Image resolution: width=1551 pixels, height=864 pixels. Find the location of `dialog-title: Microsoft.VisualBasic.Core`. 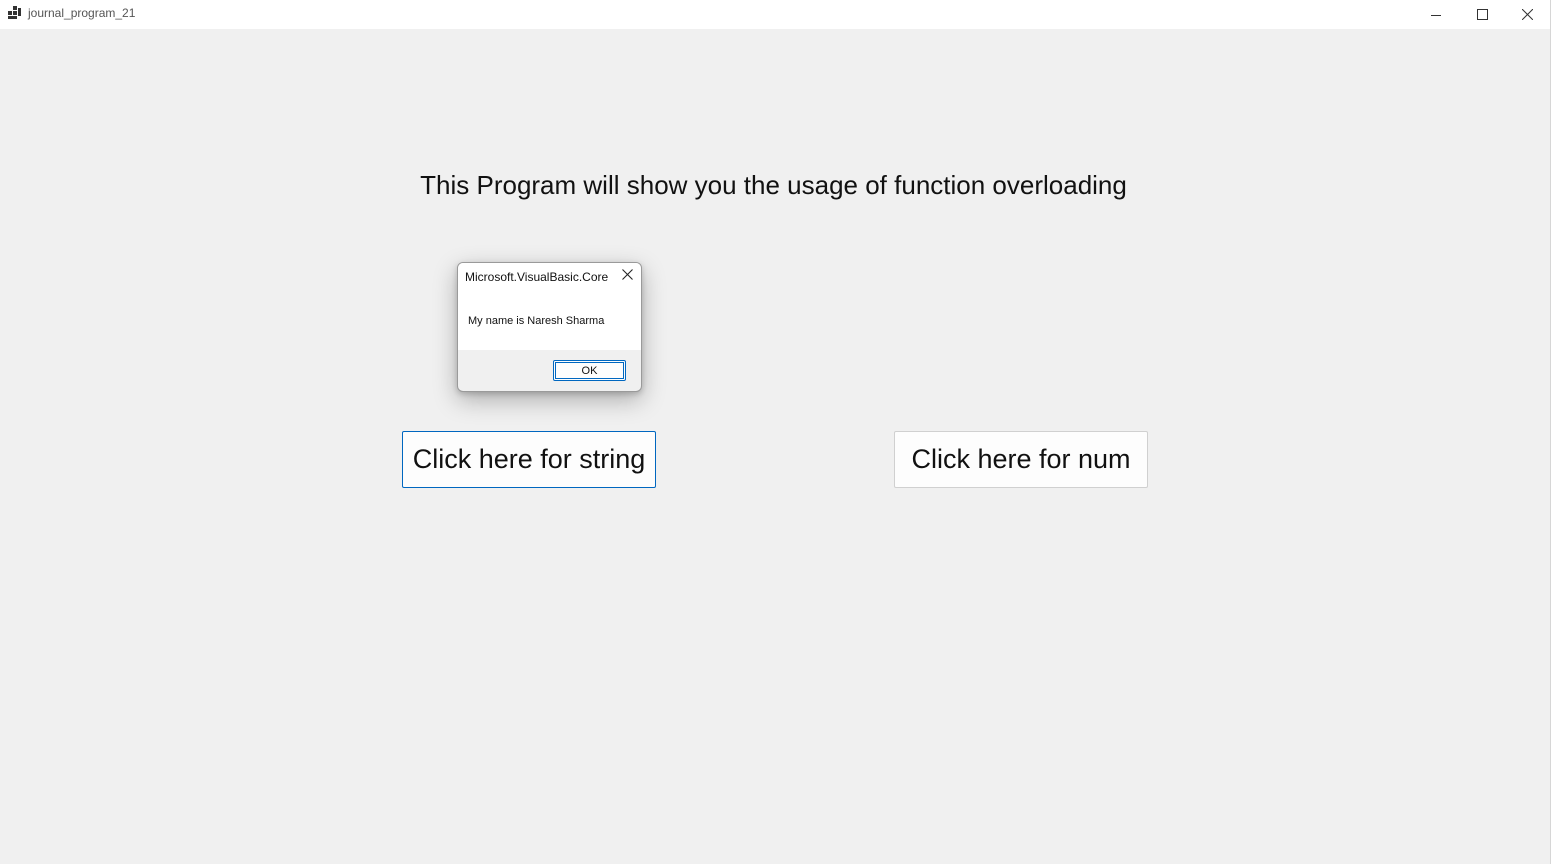

dialog-title: Microsoft.VisualBasic.Core is located at coordinates (537, 277).